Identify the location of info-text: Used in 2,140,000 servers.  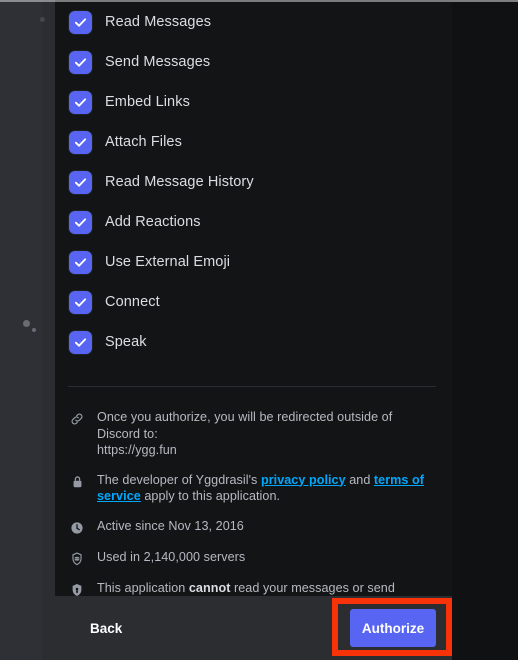
(171, 556).